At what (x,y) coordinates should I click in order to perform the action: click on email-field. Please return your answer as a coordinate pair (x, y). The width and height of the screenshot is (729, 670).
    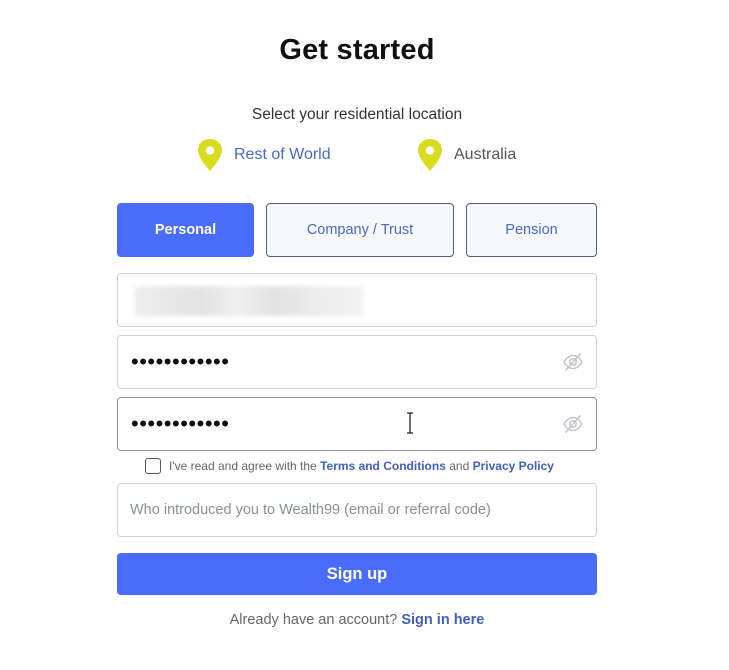
    Looking at the image, I should click on (357, 300).